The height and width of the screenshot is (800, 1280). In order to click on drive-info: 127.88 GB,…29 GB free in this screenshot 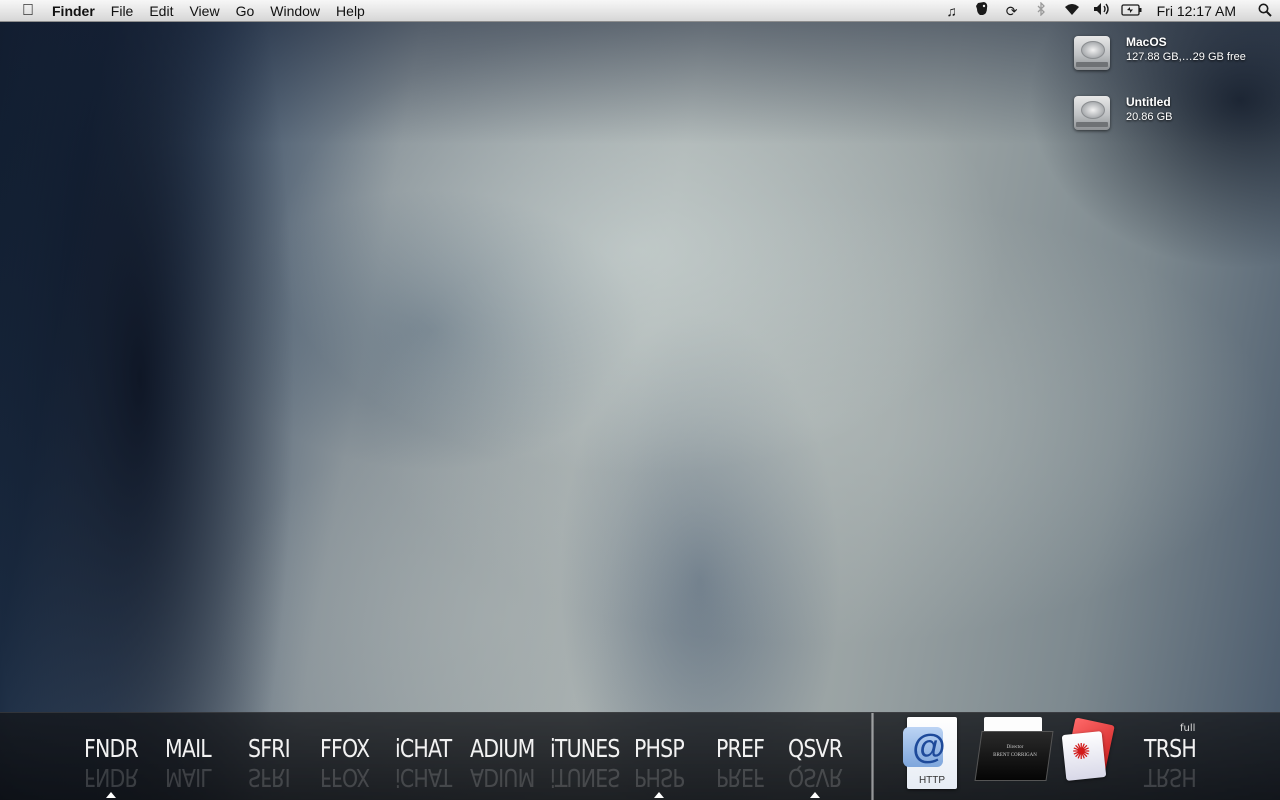, I will do `click(1186, 57)`.